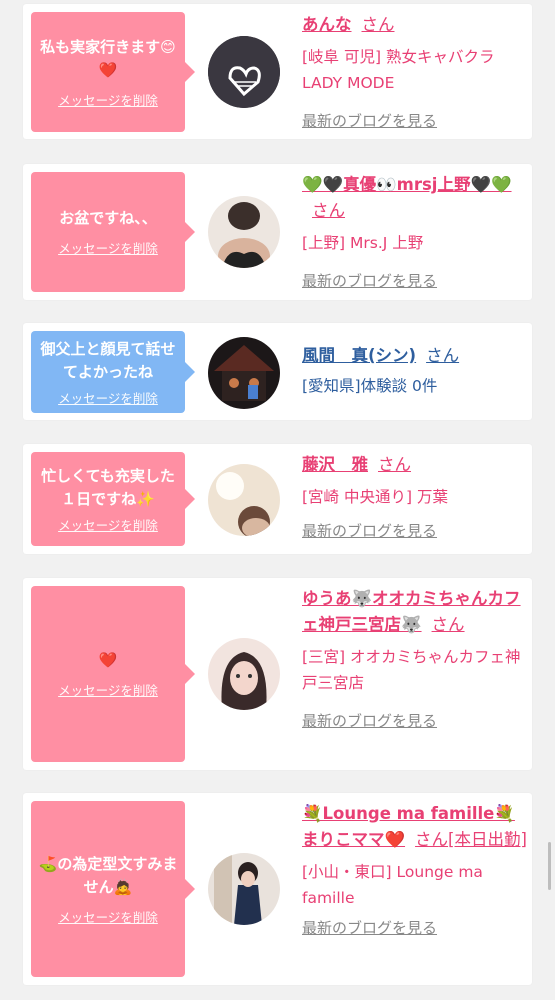  I want to click on sender-name-link: 💐Lounge ma famille💐まりこママ❤️ さん[本日出勤], so click(414, 827).